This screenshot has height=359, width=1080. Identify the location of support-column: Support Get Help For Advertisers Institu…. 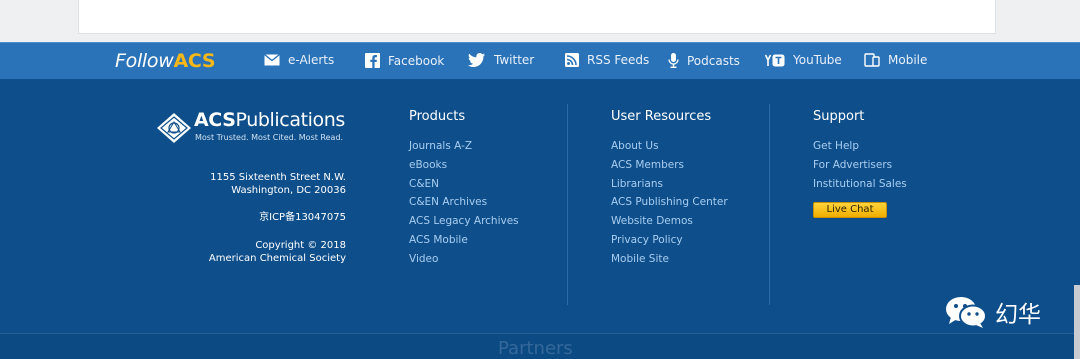
(860, 164).